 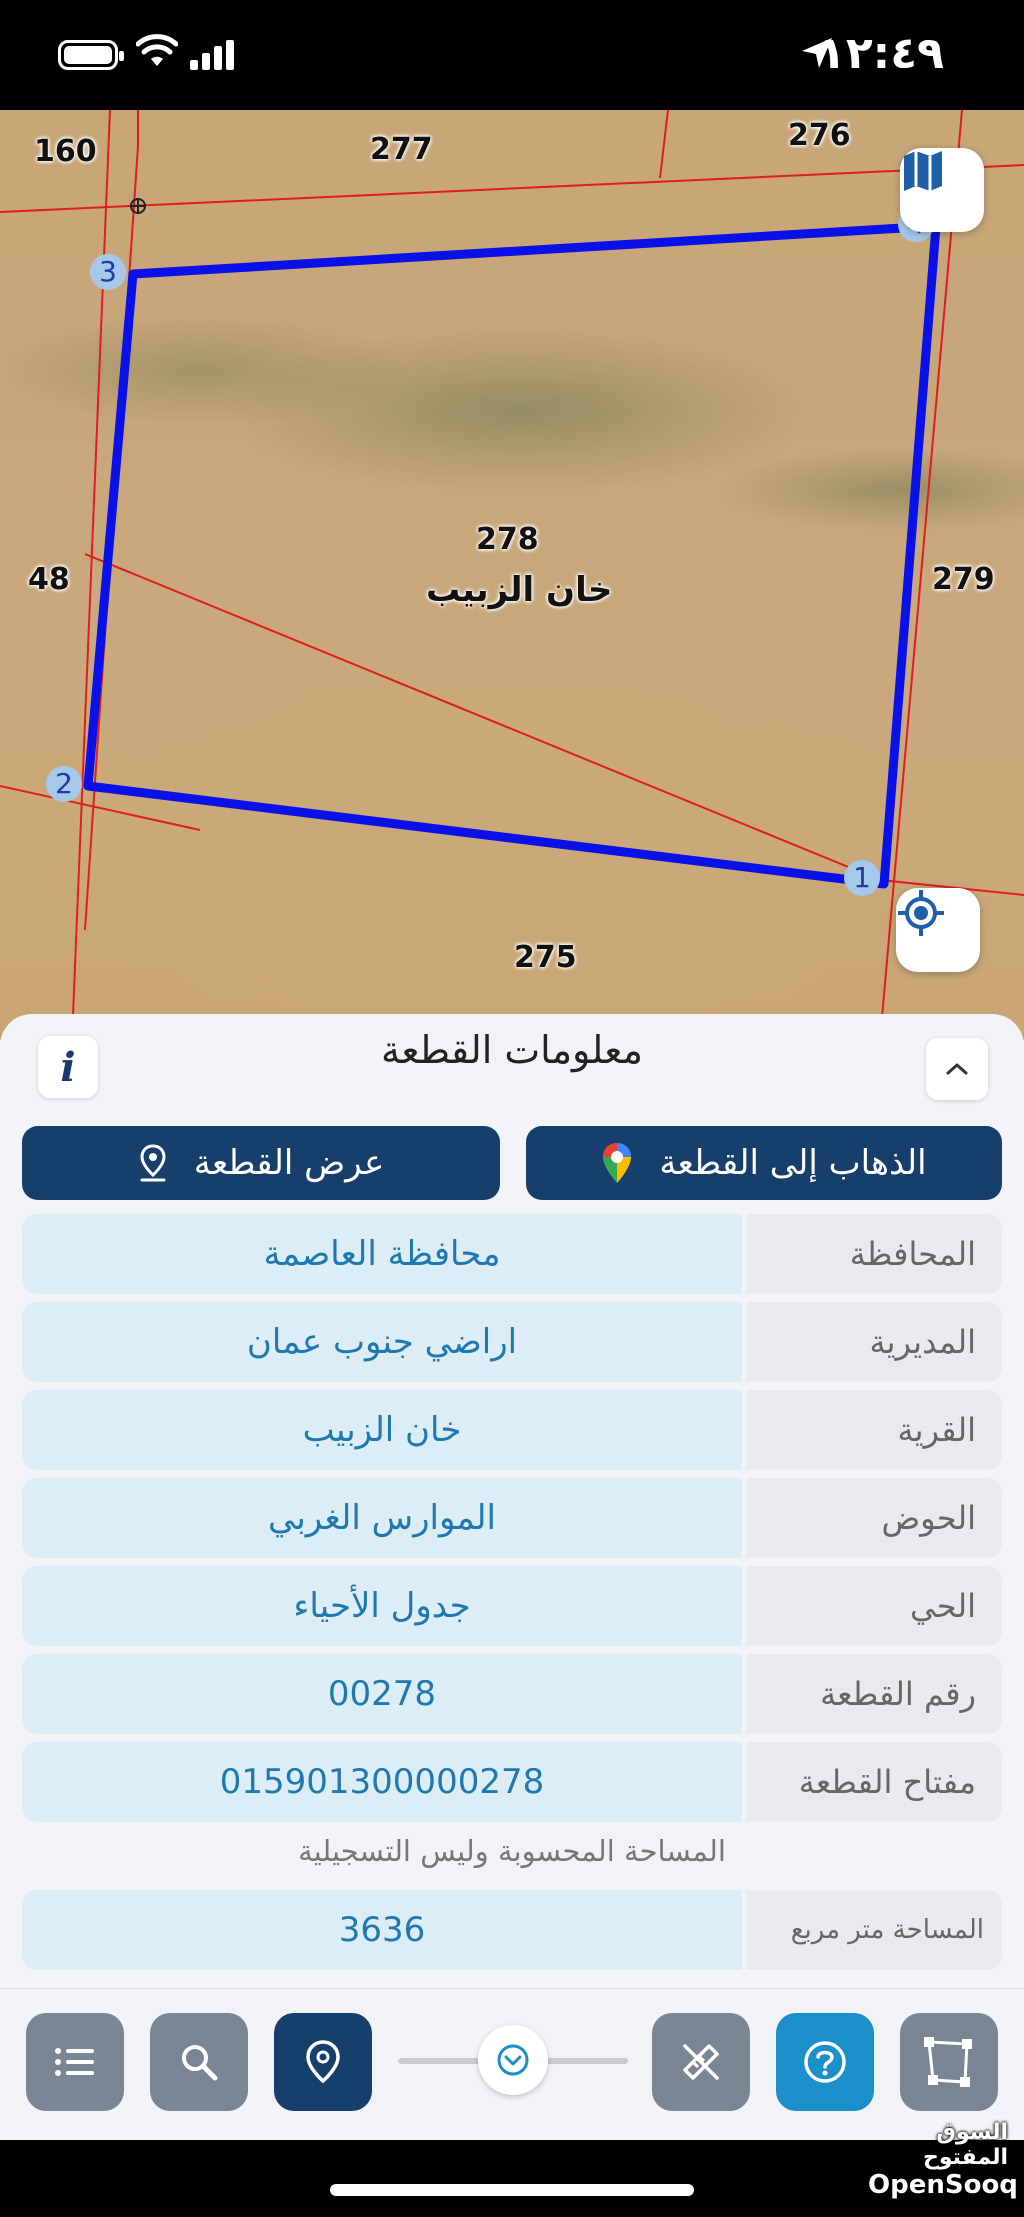 I want to click on info-label: الحوض, so click(x=874, y=1518).